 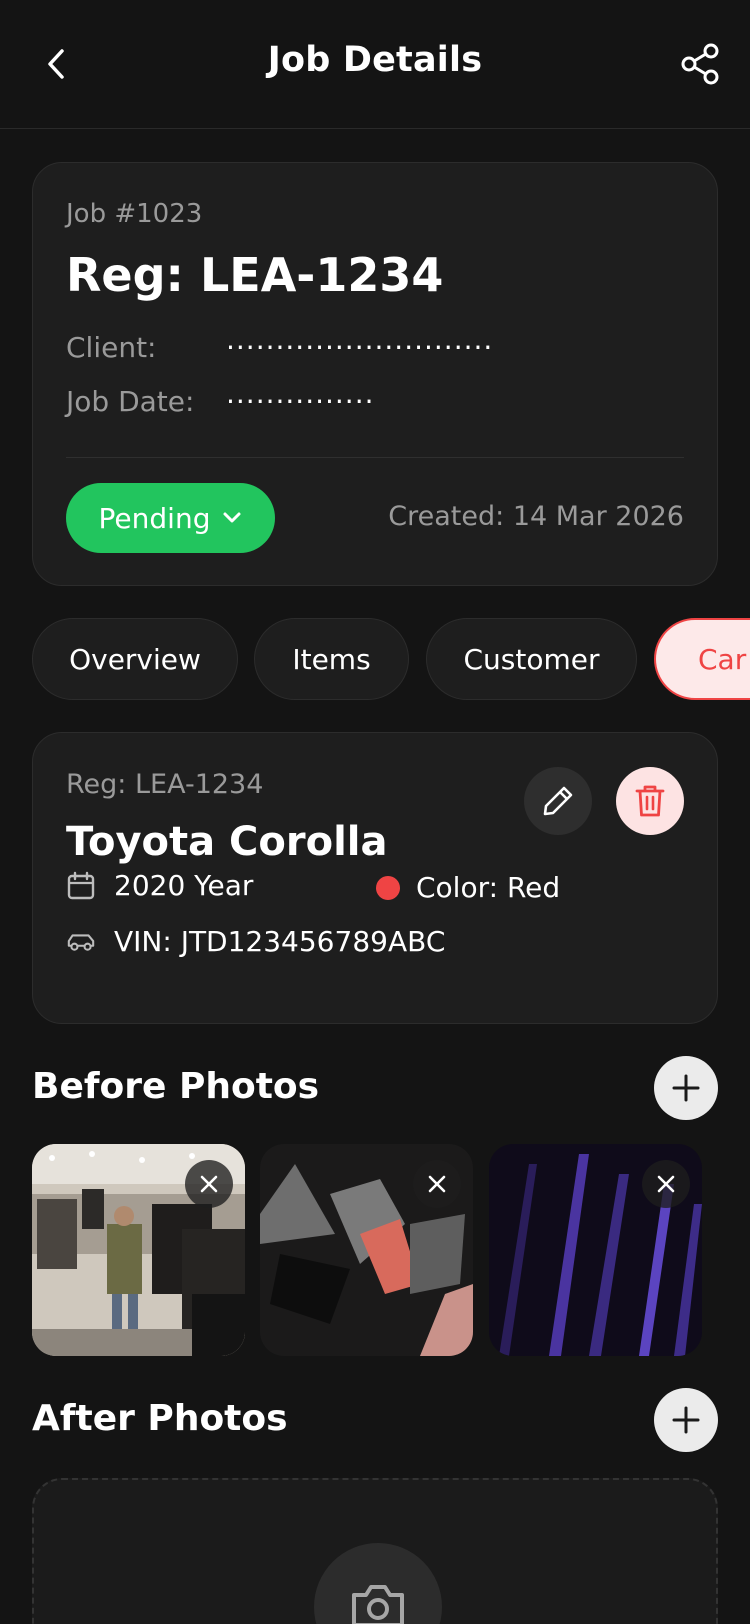 I want to click on color-swatch, so click(x=388, y=887).